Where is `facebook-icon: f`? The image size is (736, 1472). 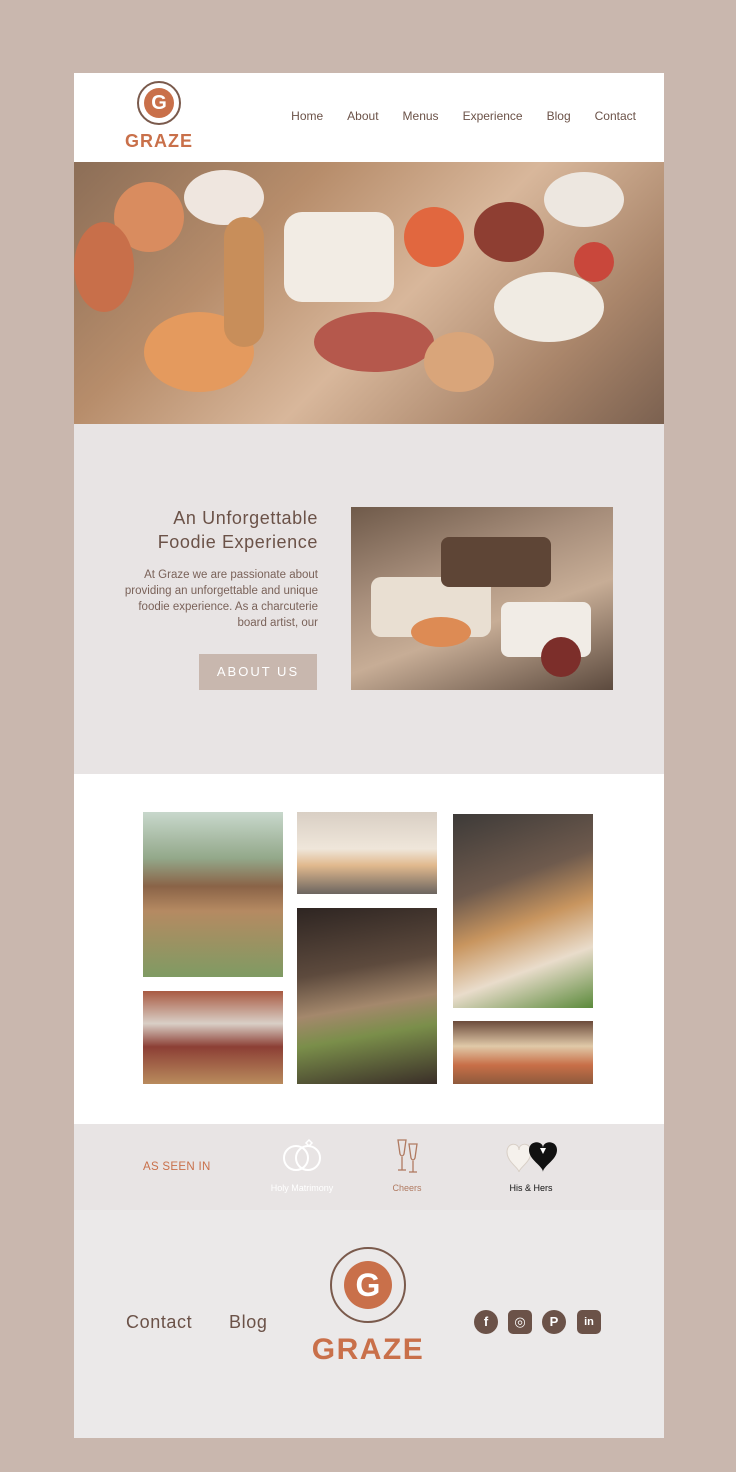 facebook-icon: f is located at coordinates (486, 1322).